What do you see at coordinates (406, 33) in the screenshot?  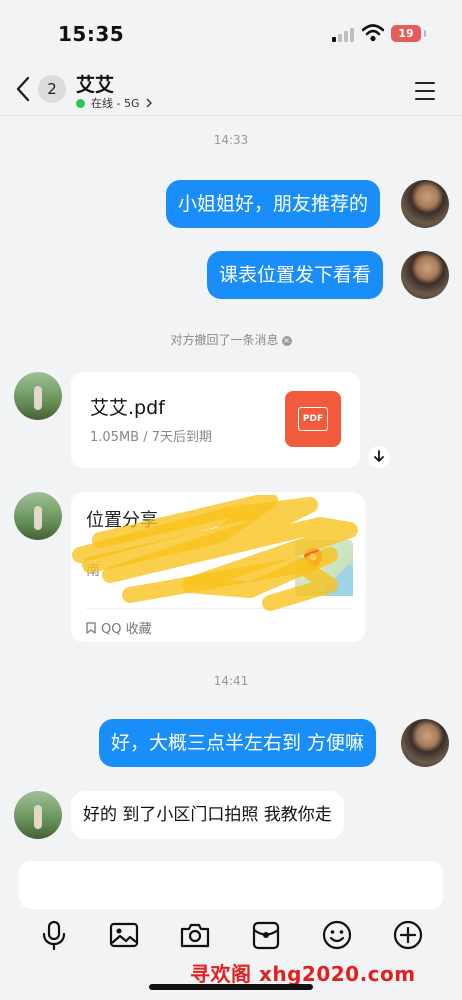 I see `battery-icon: 19` at bounding box center [406, 33].